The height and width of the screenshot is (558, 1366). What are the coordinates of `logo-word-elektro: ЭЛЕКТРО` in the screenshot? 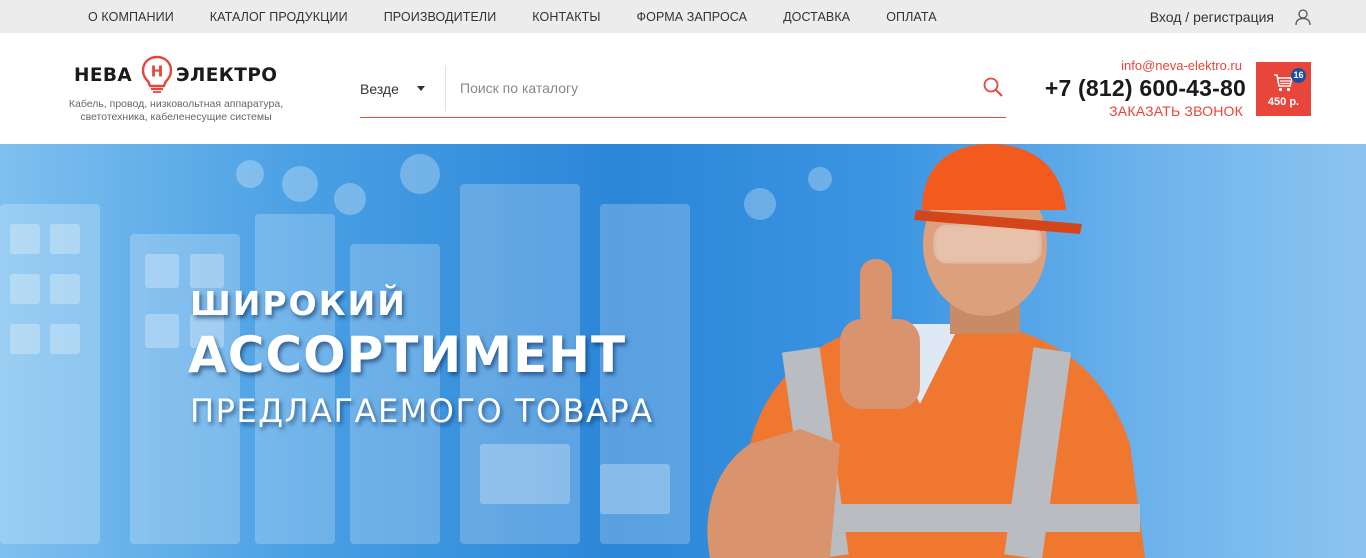 It's located at (227, 75).